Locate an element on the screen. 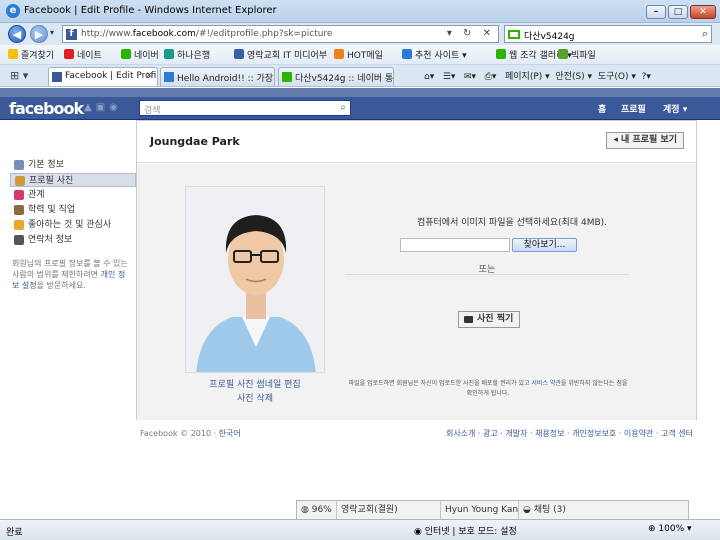 The width and height of the screenshot is (720, 540). home-icon: ⌂▾ is located at coordinates (429, 77).